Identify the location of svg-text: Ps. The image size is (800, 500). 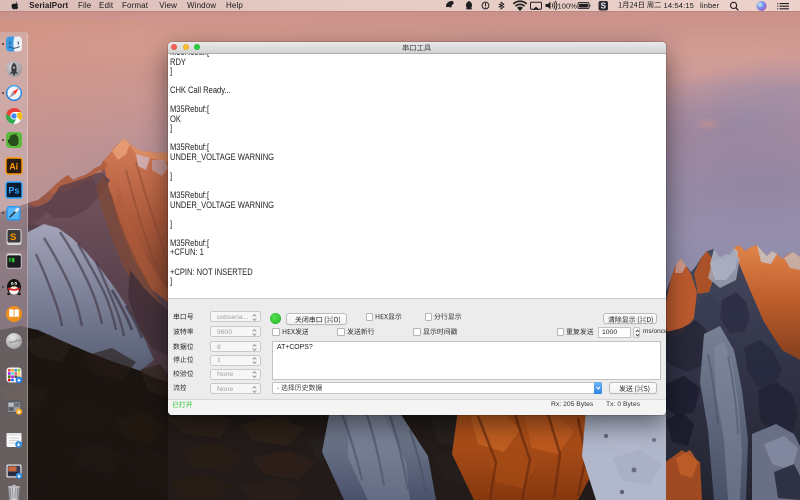
(13, 191).